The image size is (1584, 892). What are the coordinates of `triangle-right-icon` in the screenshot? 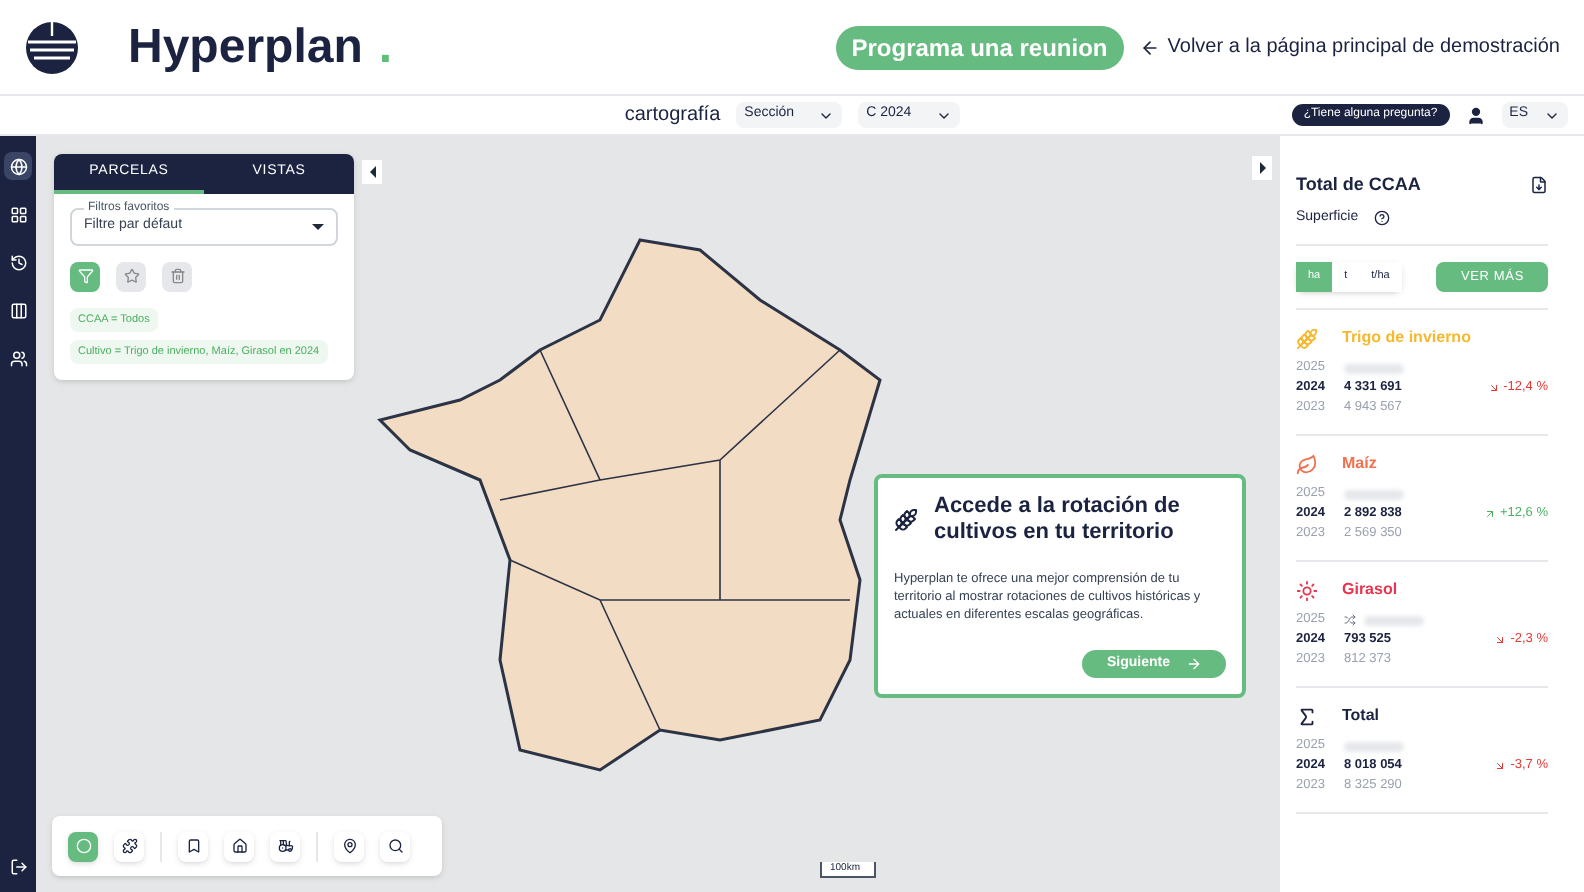 It's located at (1262, 168).